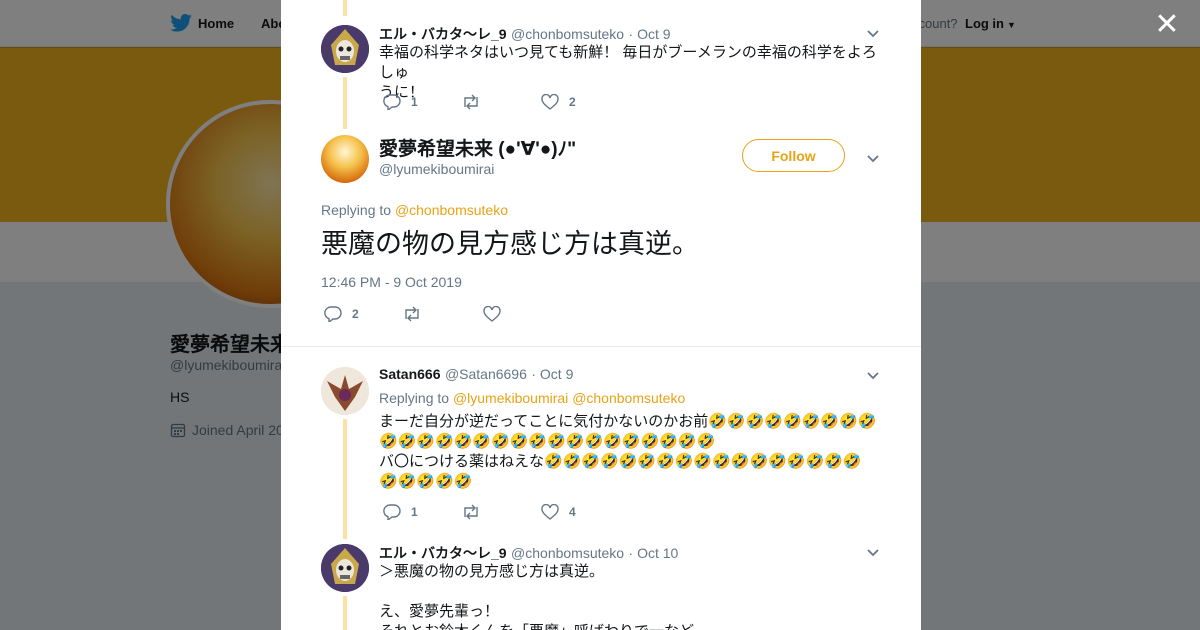 The height and width of the screenshot is (630, 1200). What do you see at coordinates (629, 626) in the screenshot?
I see `tweet-text-line: それとお鈴木くんを「悪魔」呼ばわりで一など` at bounding box center [629, 626].